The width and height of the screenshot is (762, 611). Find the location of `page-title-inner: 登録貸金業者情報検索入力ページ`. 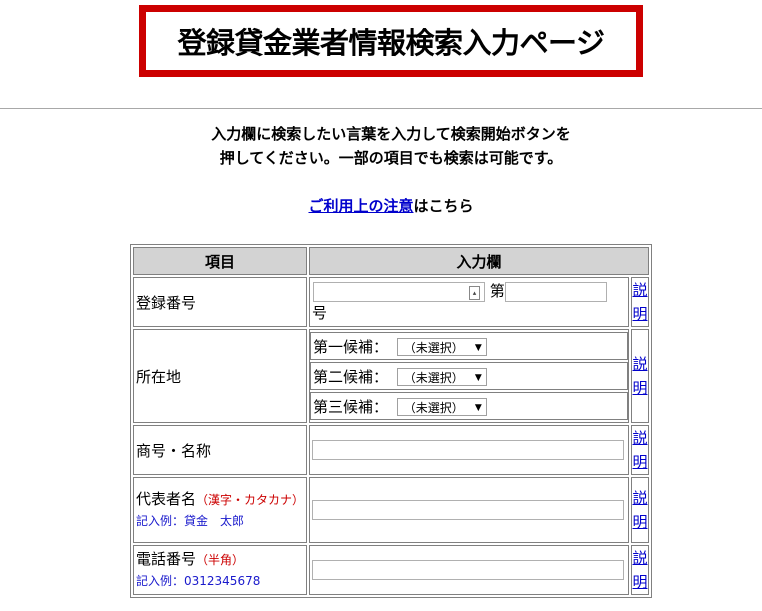

page-title-inner: 登録貸金業者情報検索入力ページ is located at coordinates (391, 41).